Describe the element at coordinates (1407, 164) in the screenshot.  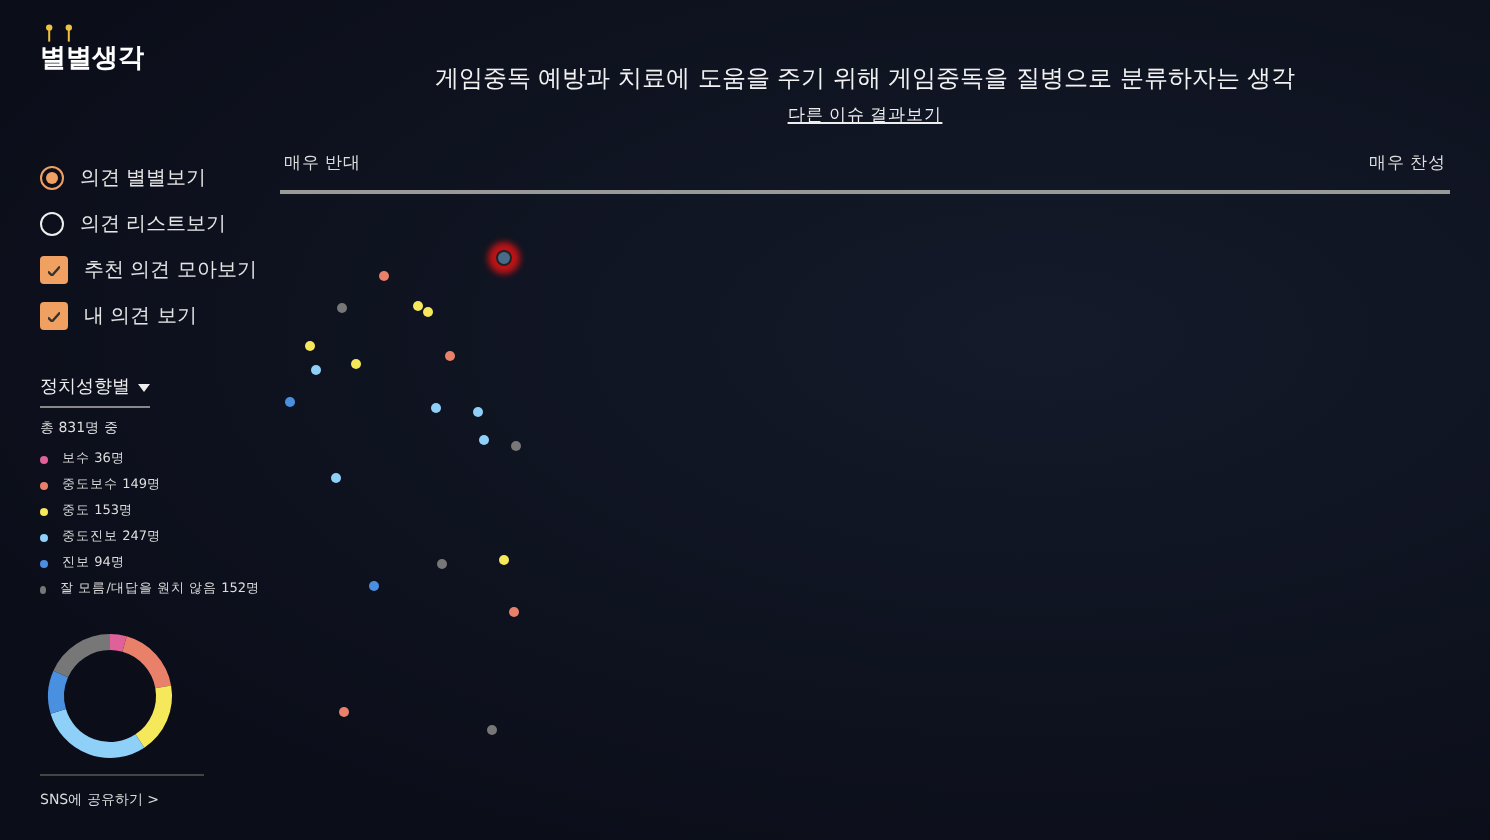
I see `scale-label: 매우 찬성` at that location.